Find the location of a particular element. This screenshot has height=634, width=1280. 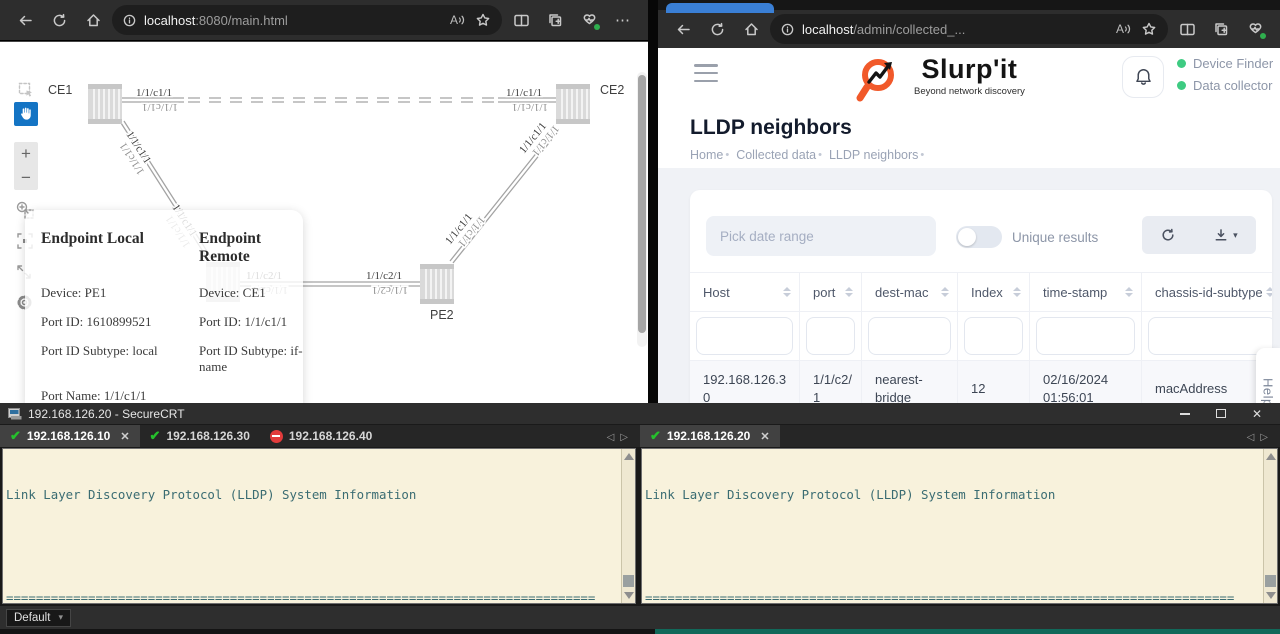

column-header-label: Index is located at coordinates (987, 292).